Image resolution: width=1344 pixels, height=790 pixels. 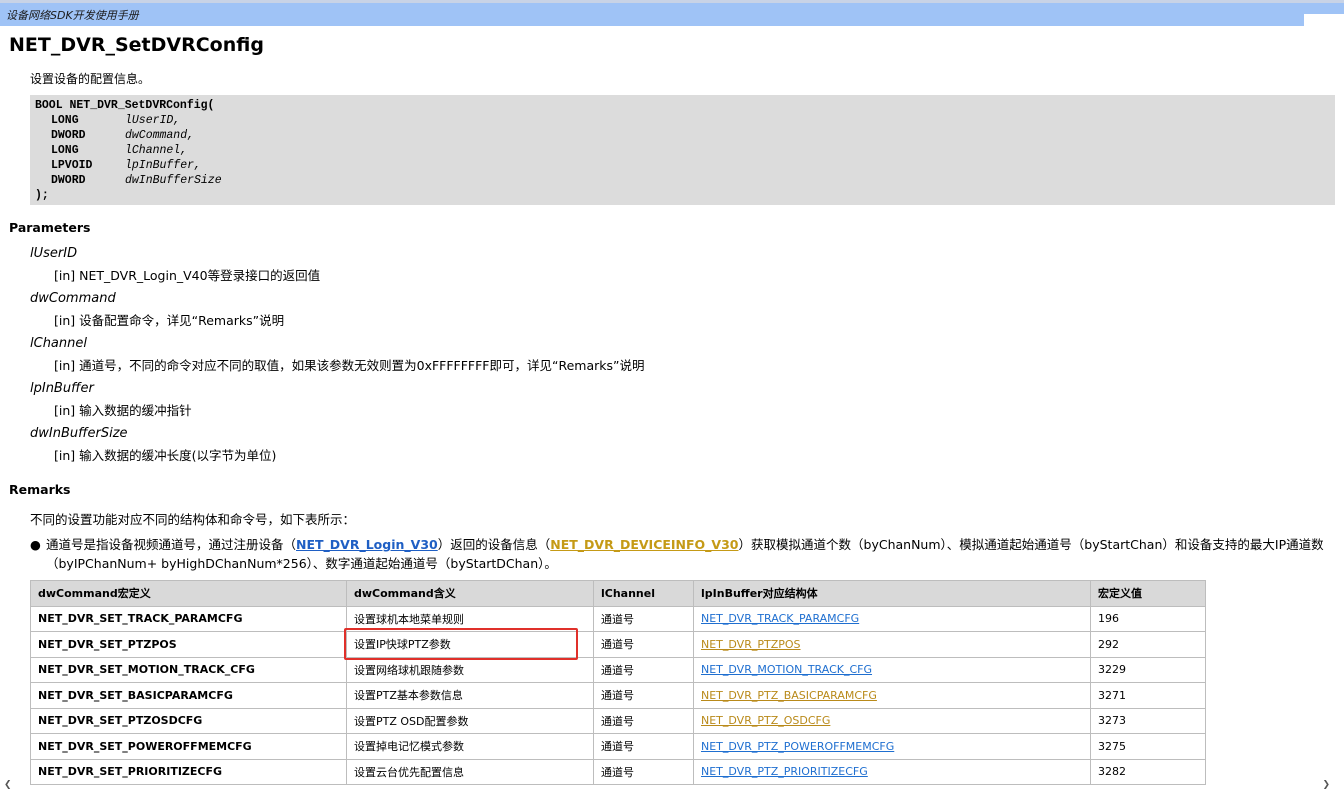 What do you see at coordinates (1148, 644) in the screenshot?
I see `cell-value: 292` at bounding box center [1148, 644].